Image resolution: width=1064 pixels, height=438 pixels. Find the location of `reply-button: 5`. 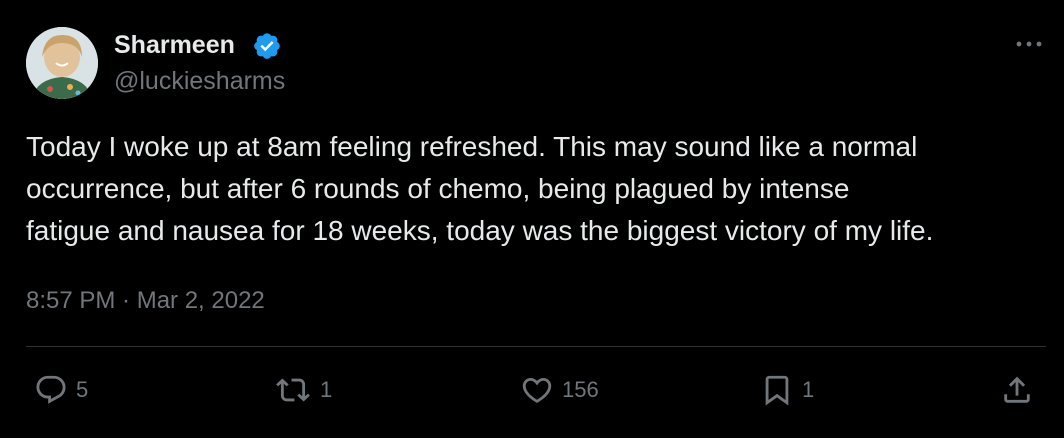

reply-button: 5 is located at coordinates (61, 390).